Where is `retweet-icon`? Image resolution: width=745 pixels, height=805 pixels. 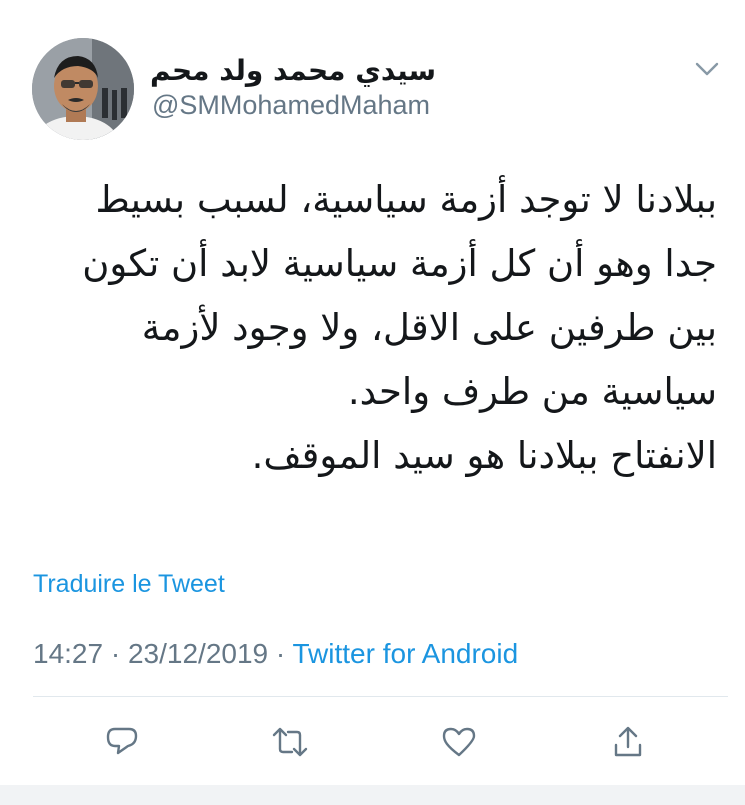
retweet-icon is located at coordinates (290, 742).